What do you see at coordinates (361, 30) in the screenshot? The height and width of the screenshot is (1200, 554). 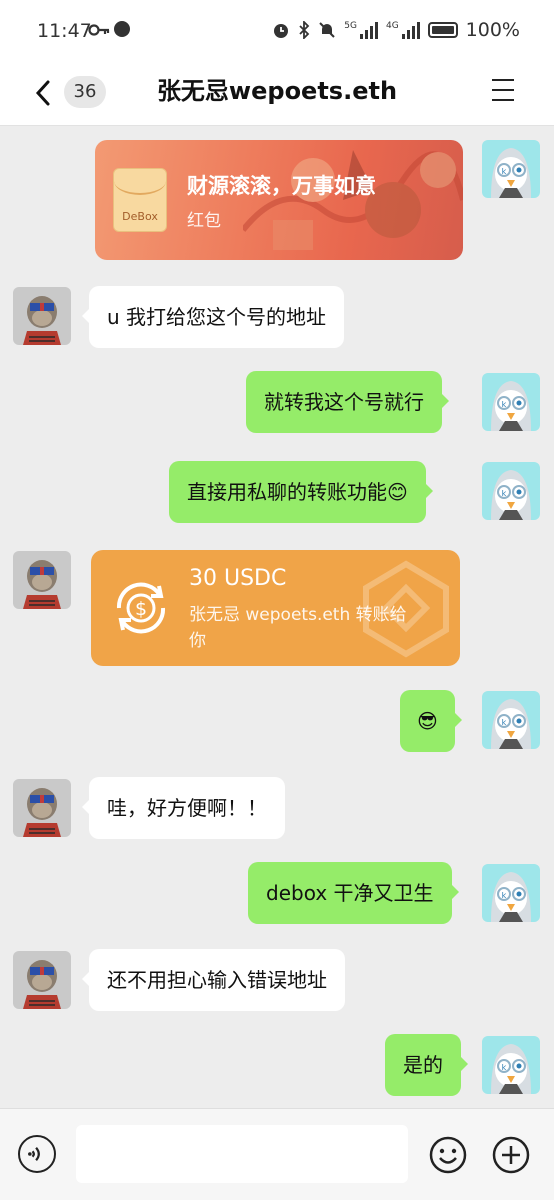 I see `signal-5g-icon: 5G` at bounding box center [361, 30].